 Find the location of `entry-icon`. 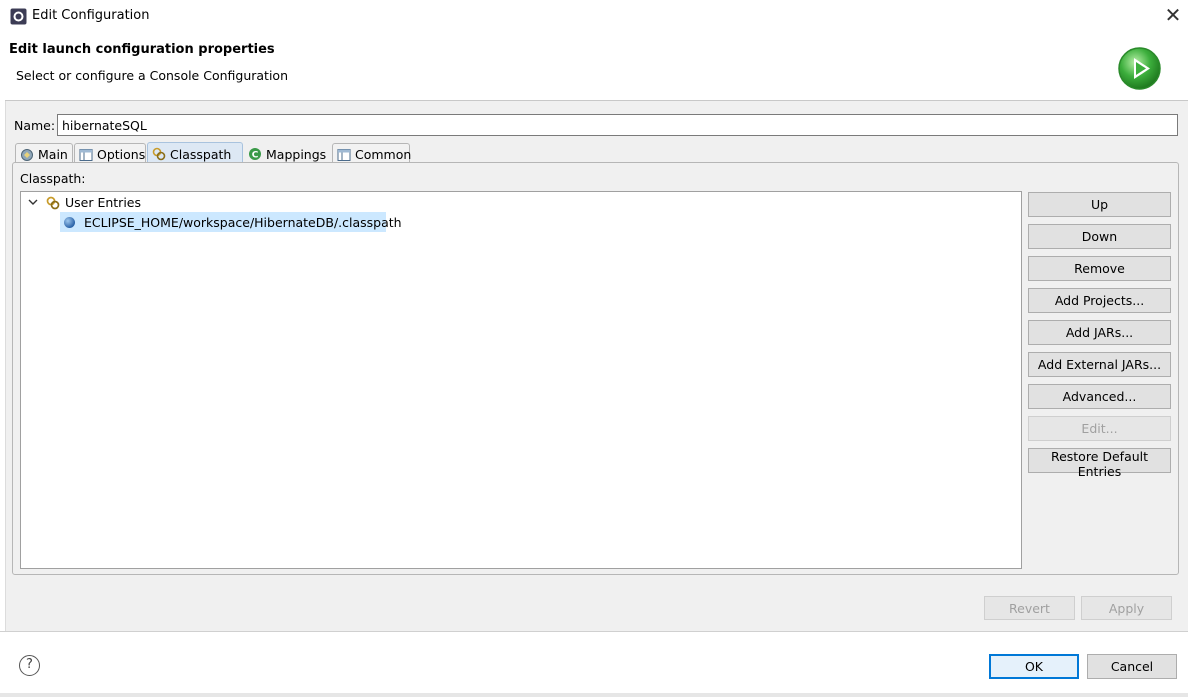

entry-icon is located at coordinates (69, 222).